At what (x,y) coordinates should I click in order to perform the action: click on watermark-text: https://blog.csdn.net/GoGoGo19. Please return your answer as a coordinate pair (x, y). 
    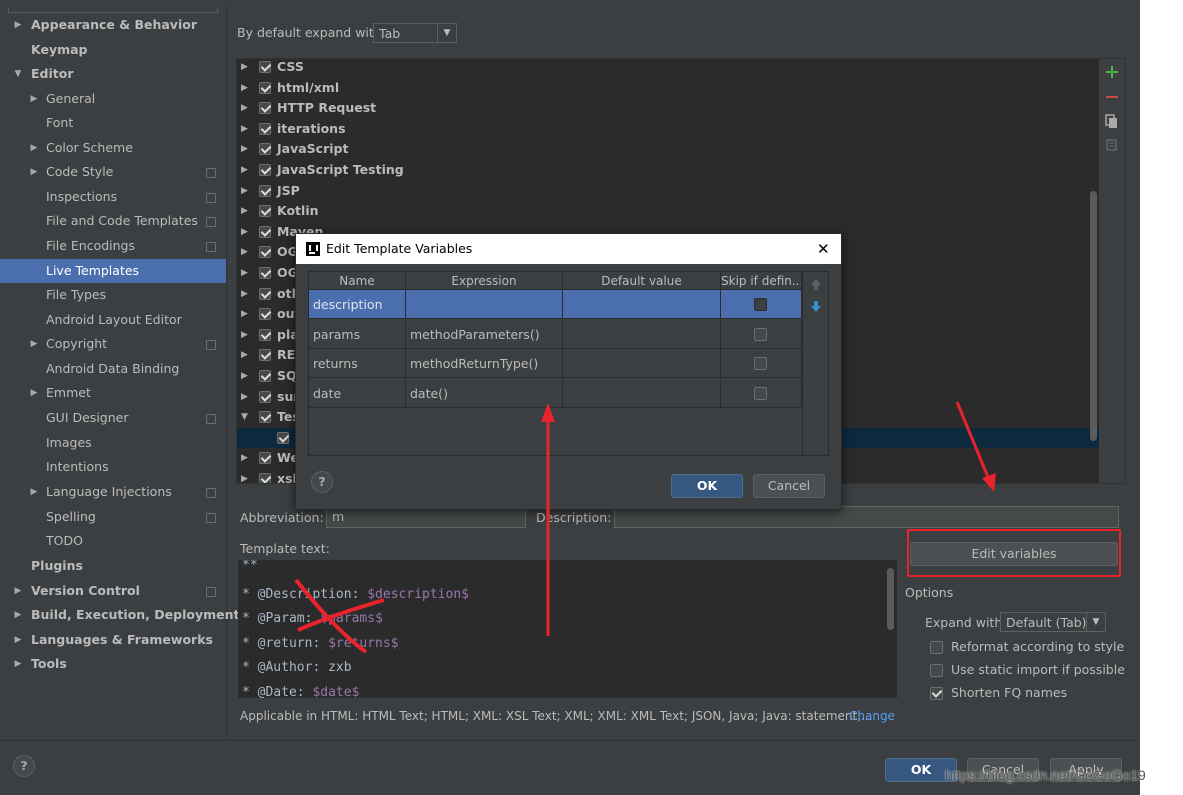
    Looking at the image, I should click on (1045, 775).